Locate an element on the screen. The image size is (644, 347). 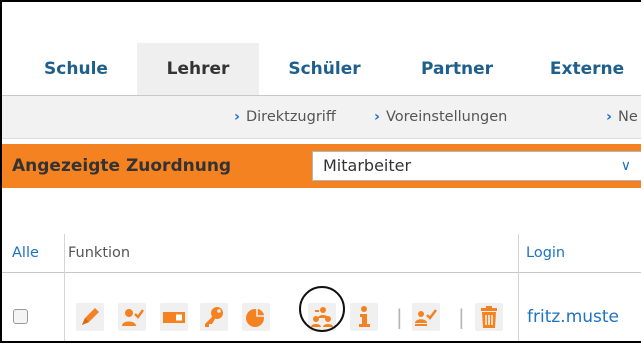
breadcrumb-next: › Ne is located at coordinates (622, 117).